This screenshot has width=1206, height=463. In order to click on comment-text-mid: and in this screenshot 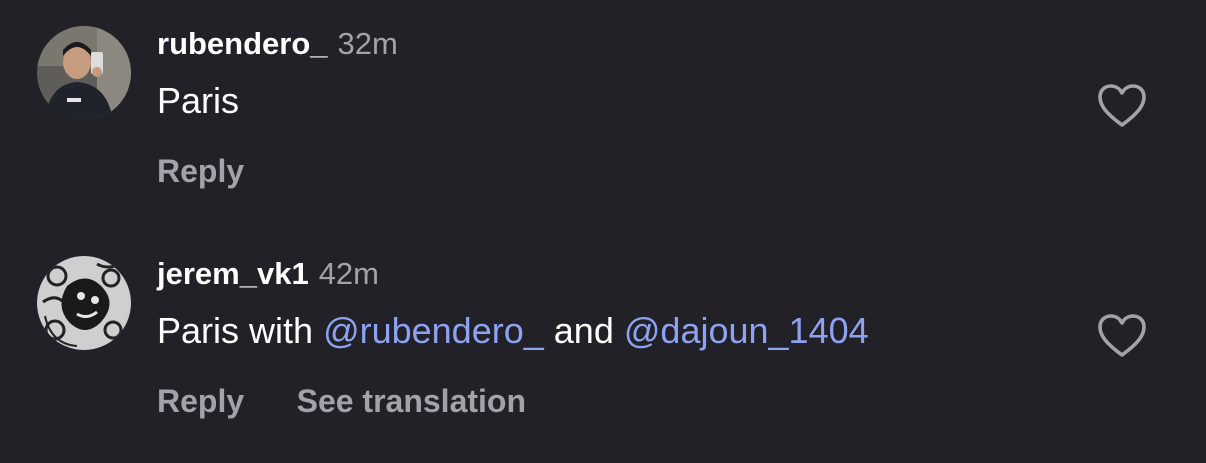, I will do `click(583, 330)`.